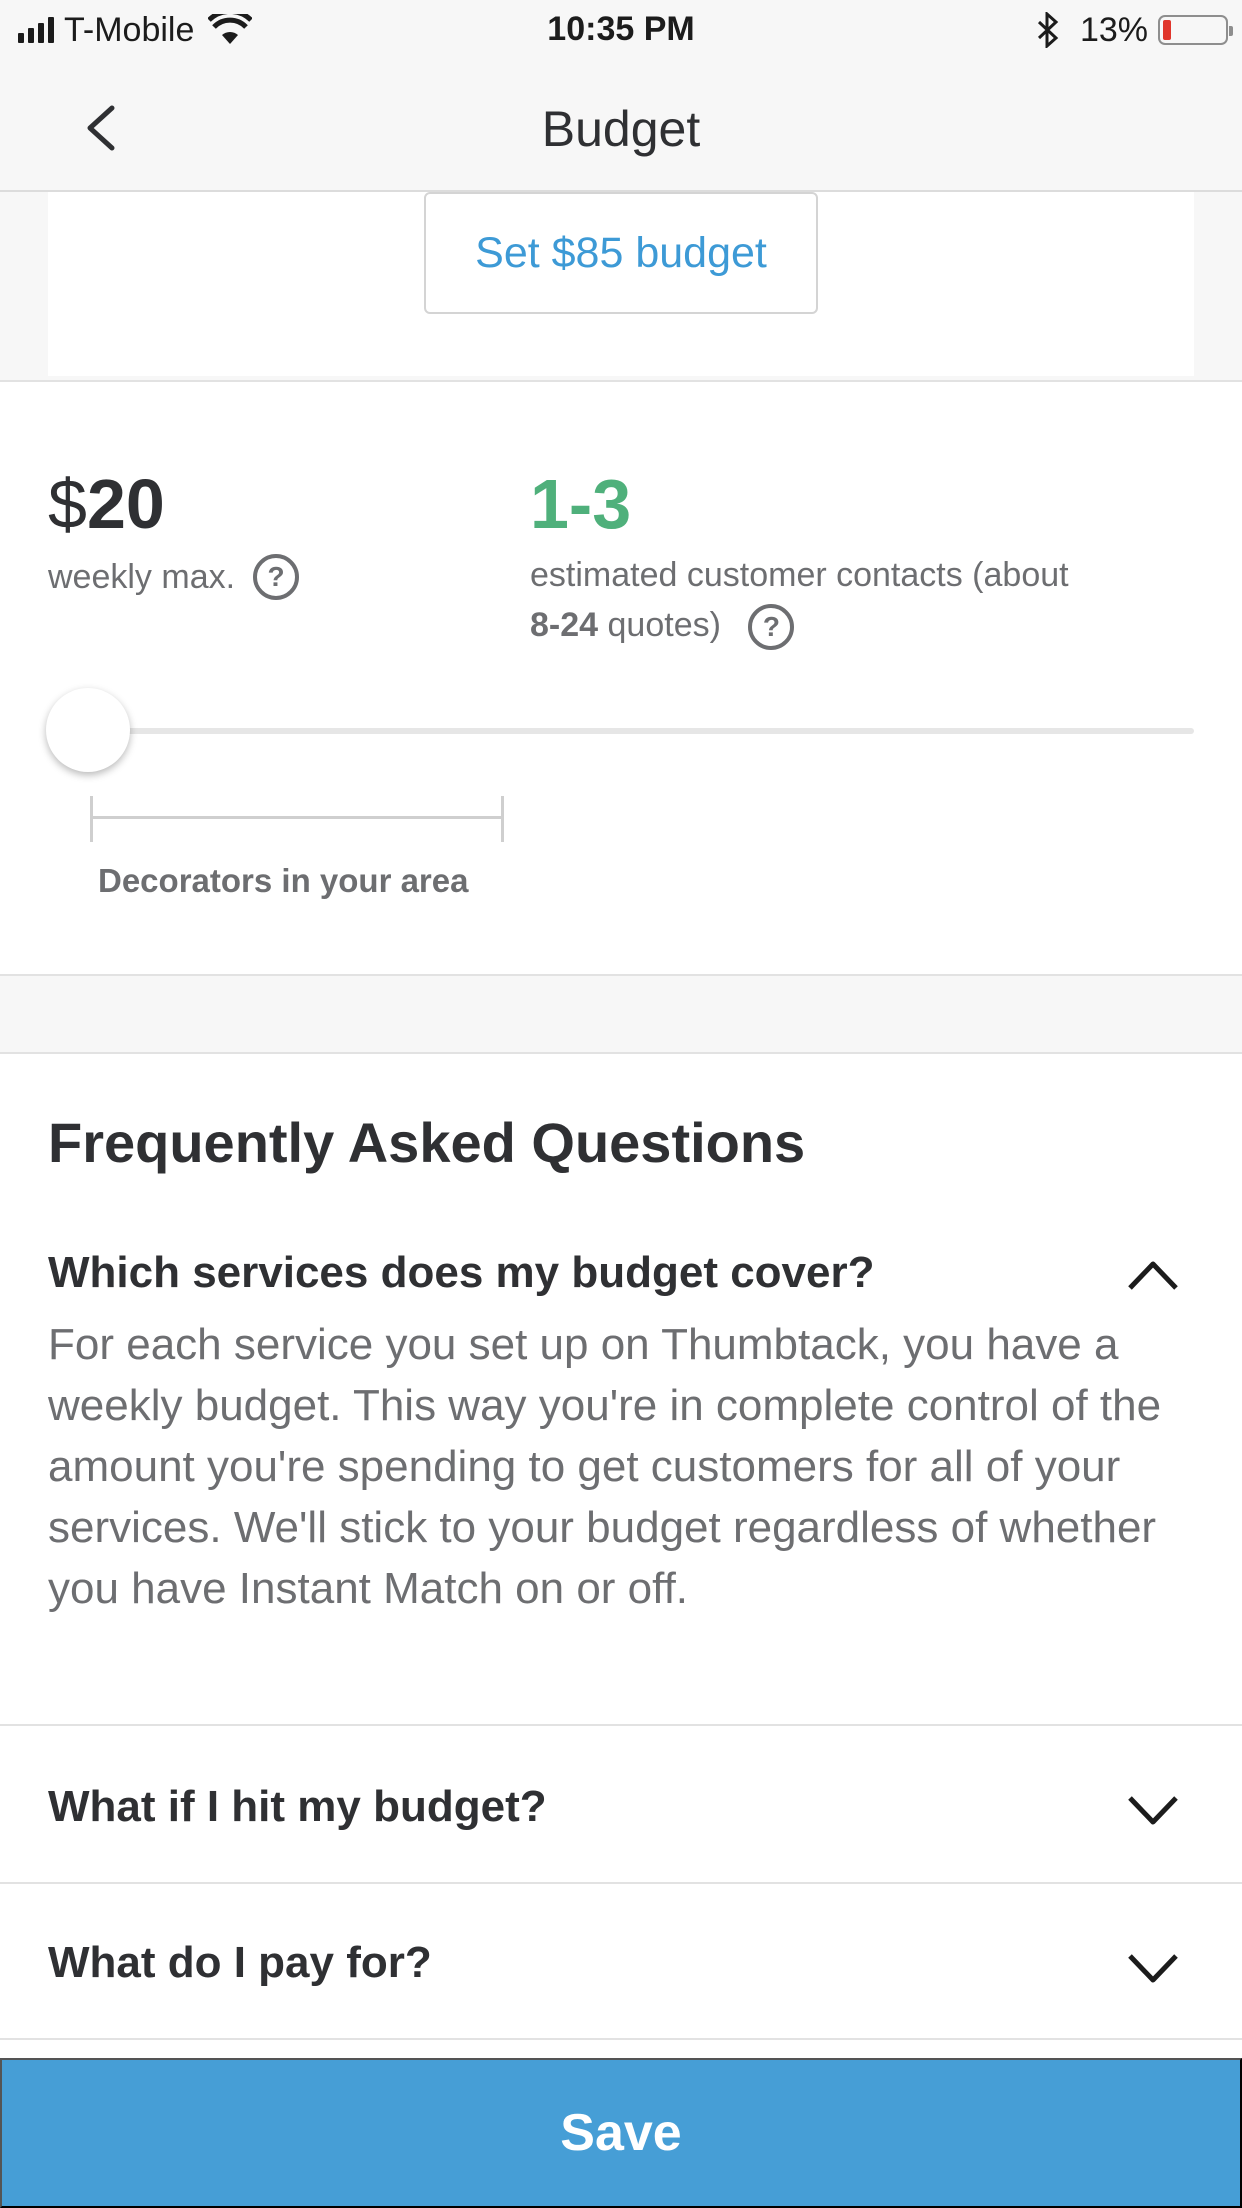 This screenshot has height=2208, width=1242. Describe the element at coordinates (461, 1273) in the screenshot. I see `faq-question-1: Which services does my budget cover?` at that location.